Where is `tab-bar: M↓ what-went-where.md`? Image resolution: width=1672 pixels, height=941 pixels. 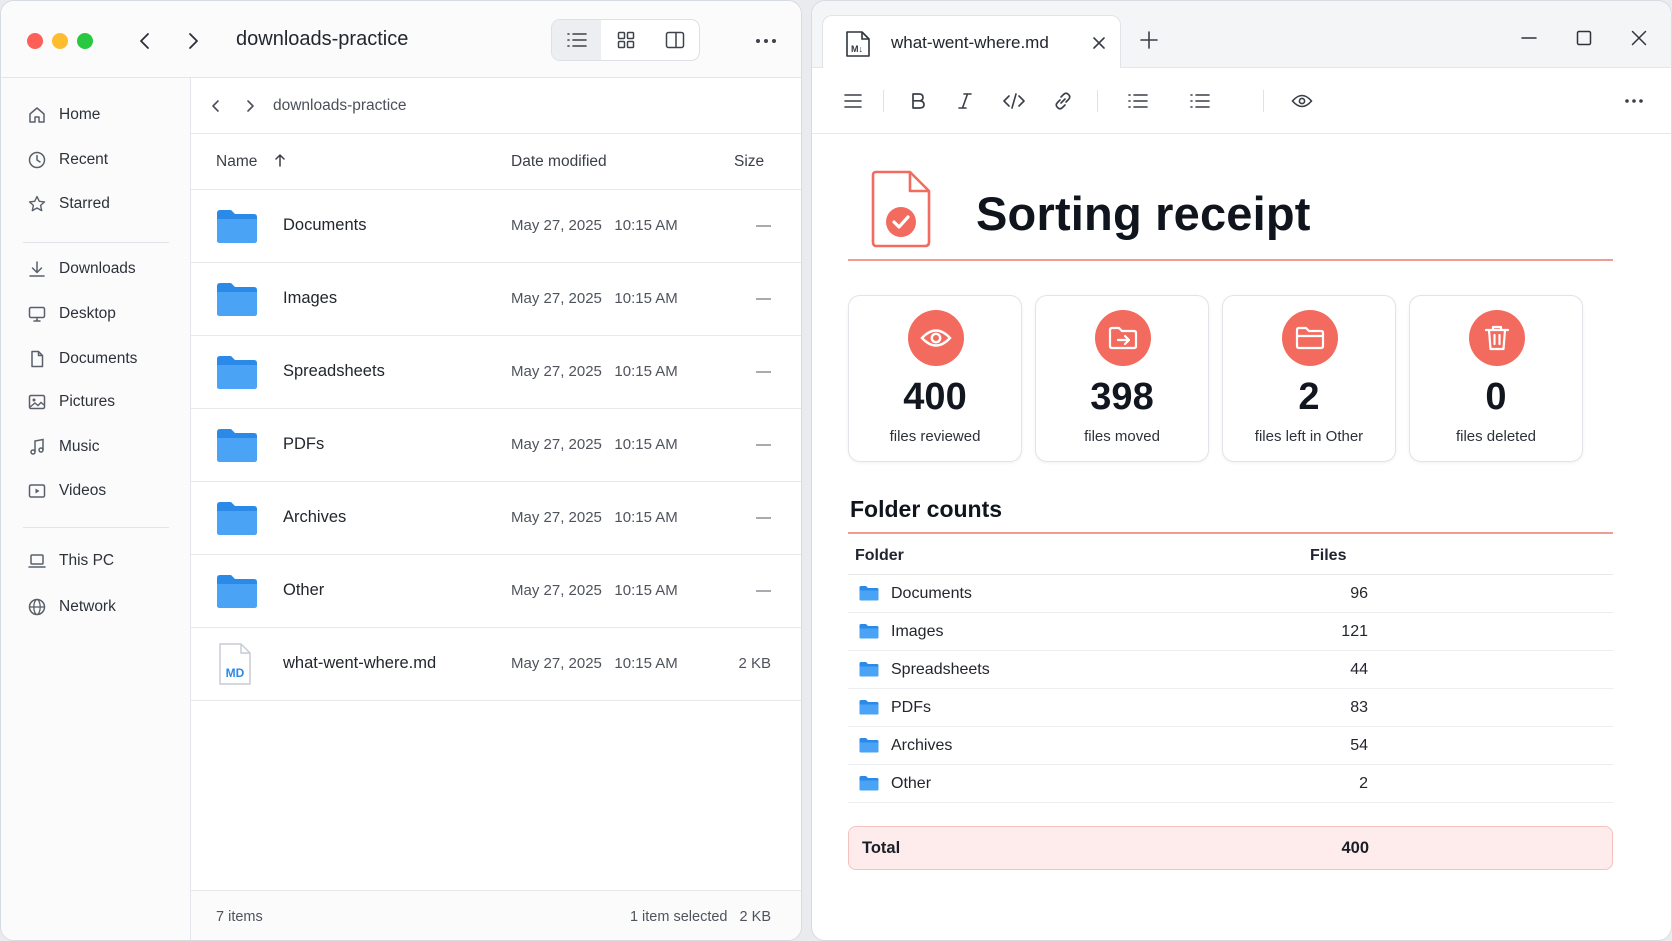 tab-bar: M↓ what-went-where.md is located at coordinates (1241, 35).